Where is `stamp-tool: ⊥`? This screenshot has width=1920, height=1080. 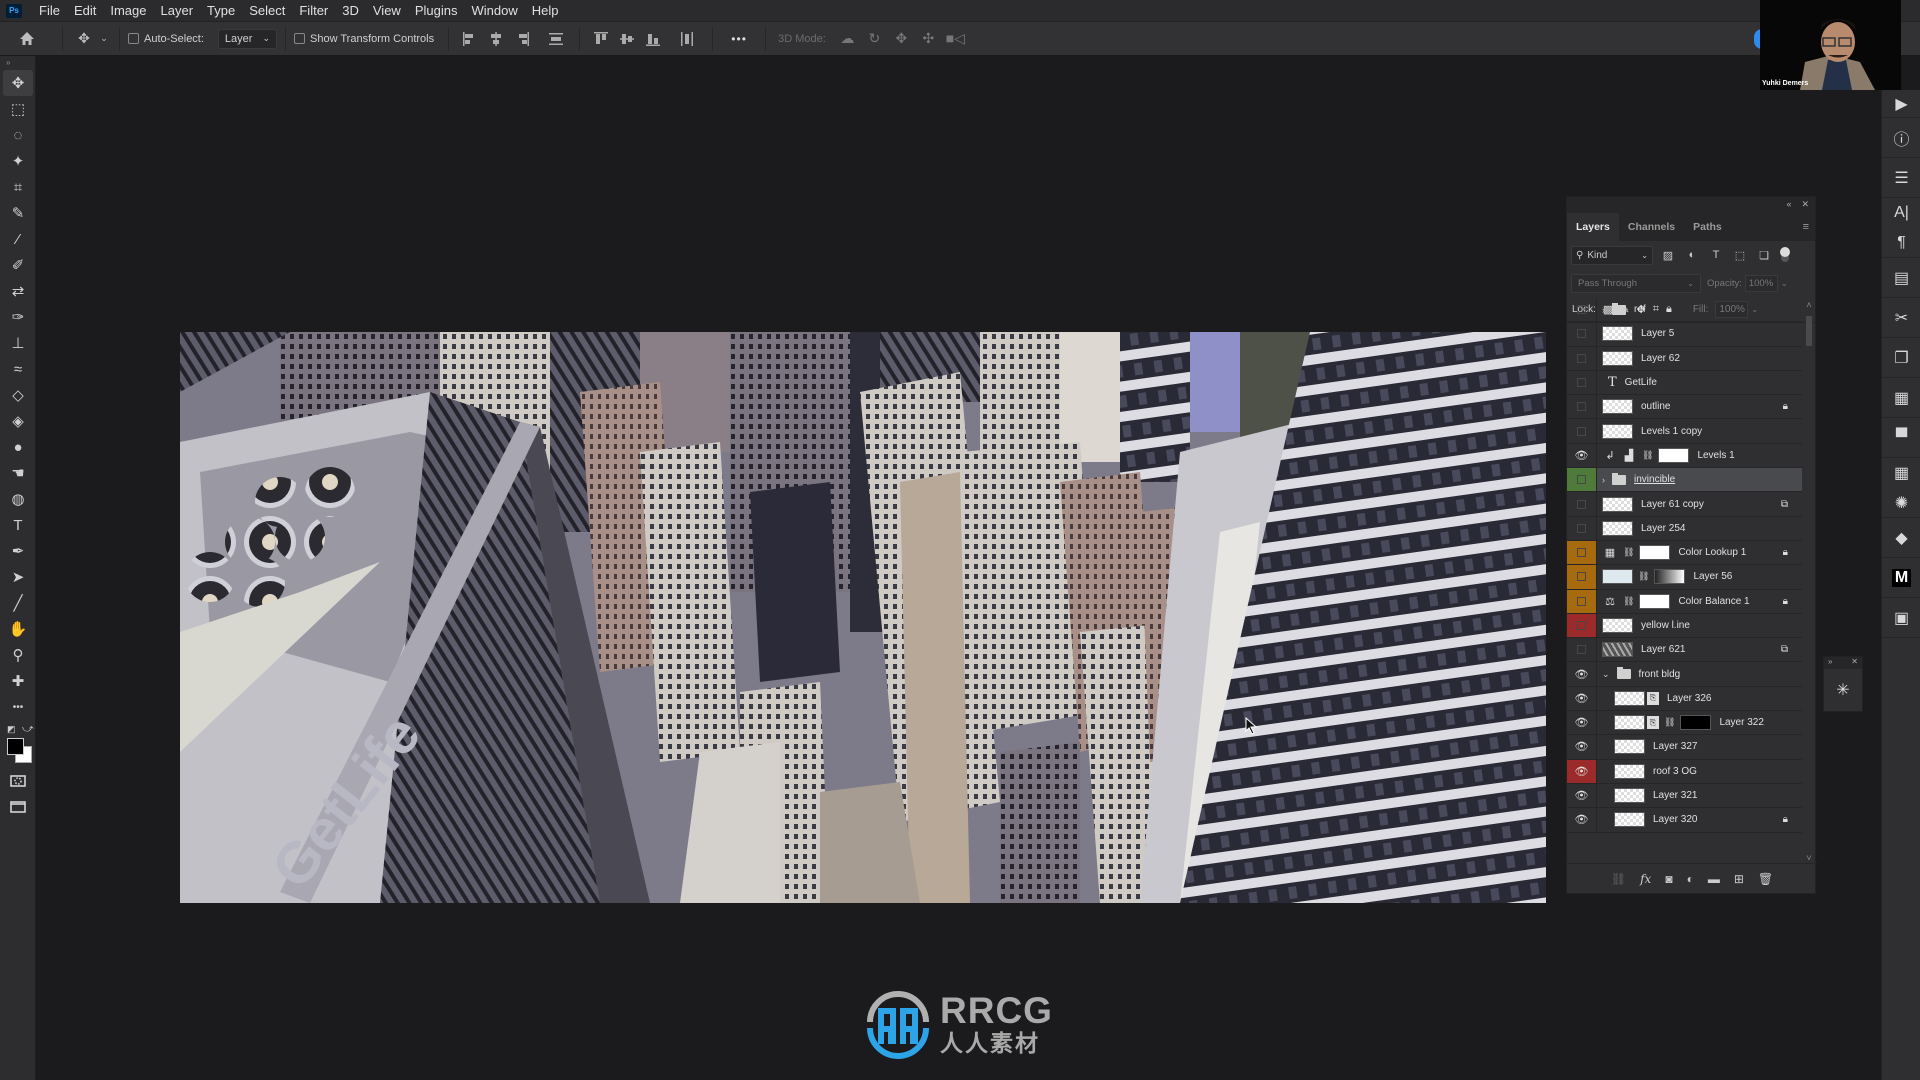
stamp-tool: ⊥ is located at coordinates (18, 343).